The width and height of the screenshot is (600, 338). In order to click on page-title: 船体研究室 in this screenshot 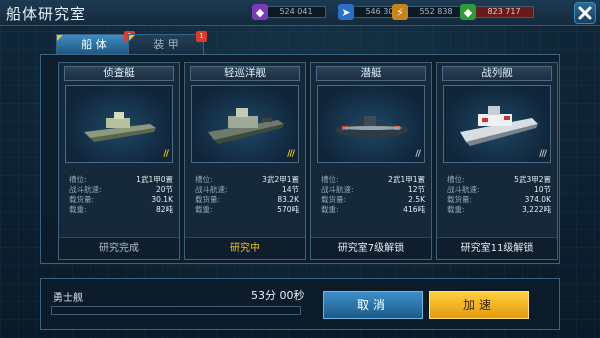, I will do `click(46, 14)`.